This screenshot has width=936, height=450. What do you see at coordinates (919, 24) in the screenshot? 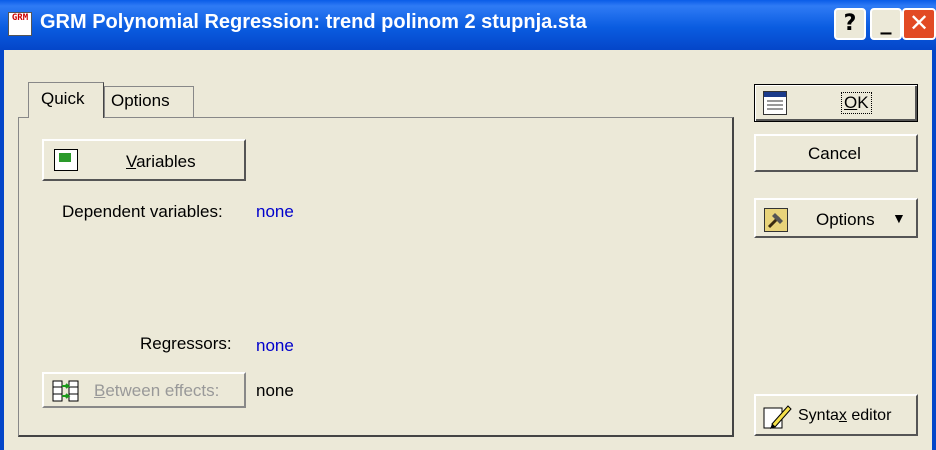
I see `close-button: ✕` at bounding box center [919, 24].